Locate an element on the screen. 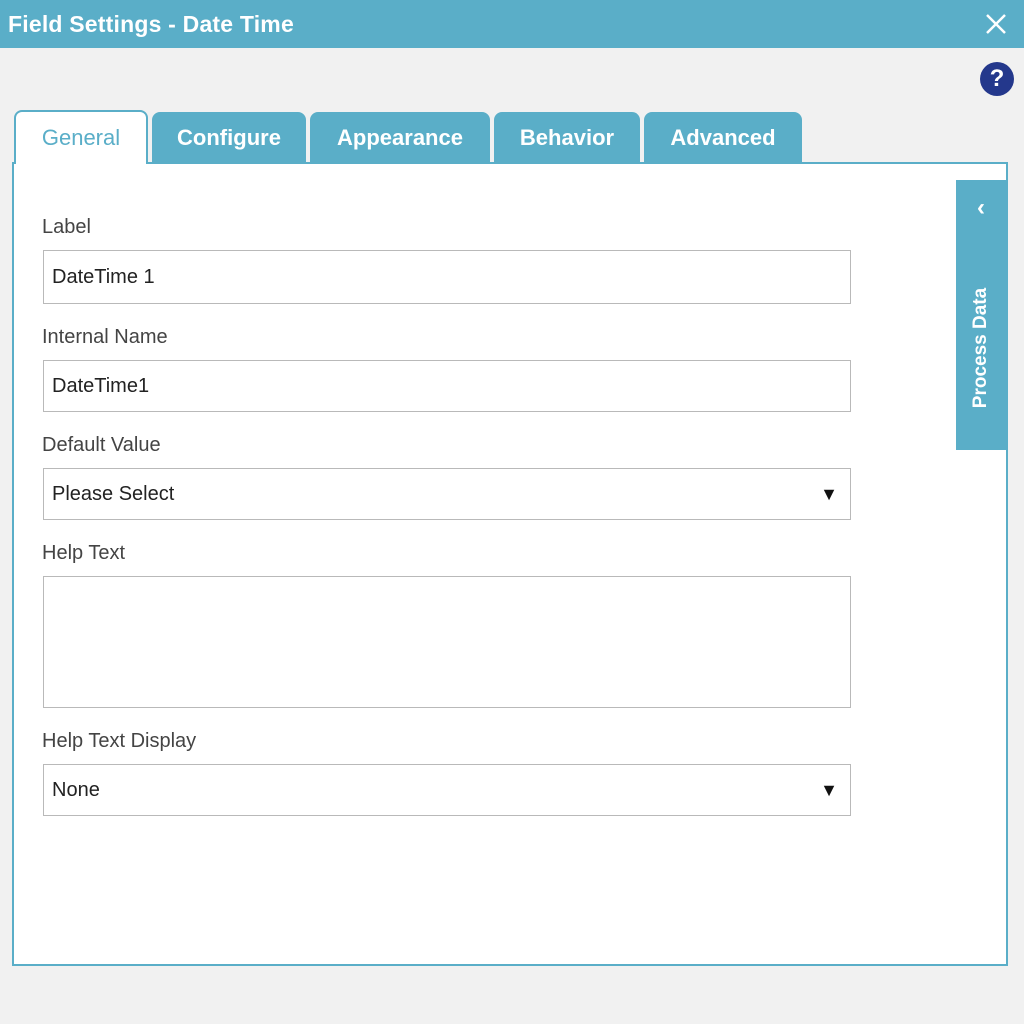 The width and height of the screenshot is (1024, 1024). chevron-left-icon: ‹ is located at coordinates (981, 207).